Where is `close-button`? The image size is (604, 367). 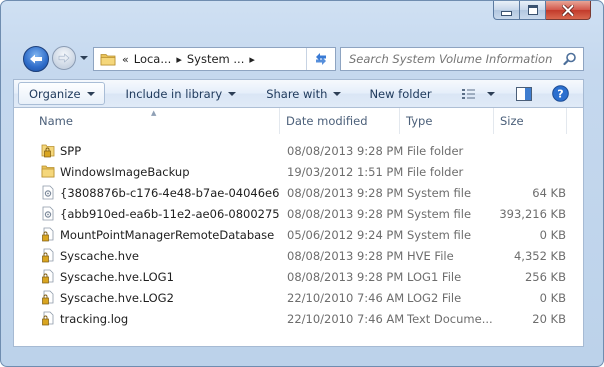
close-button is located at coordinates (568, 10).